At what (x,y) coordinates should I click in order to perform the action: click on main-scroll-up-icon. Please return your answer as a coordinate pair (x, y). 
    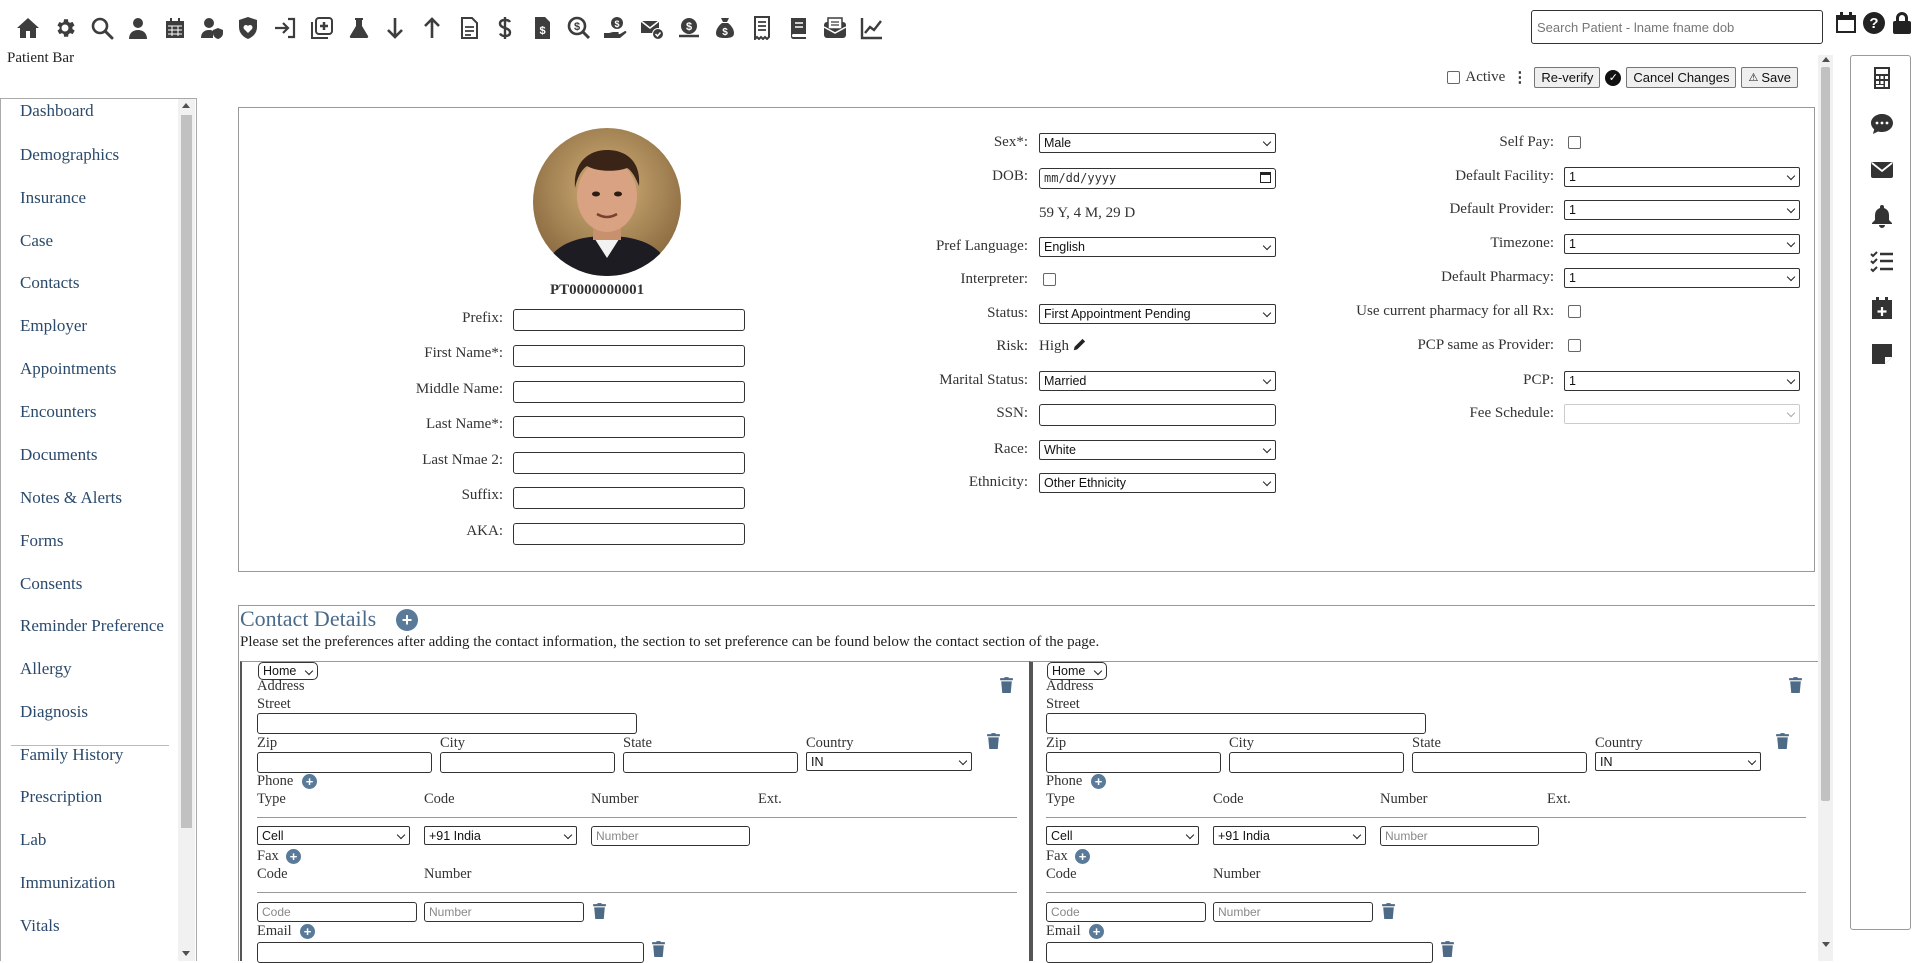
    Looking at the image, I should click on (1826, 59).